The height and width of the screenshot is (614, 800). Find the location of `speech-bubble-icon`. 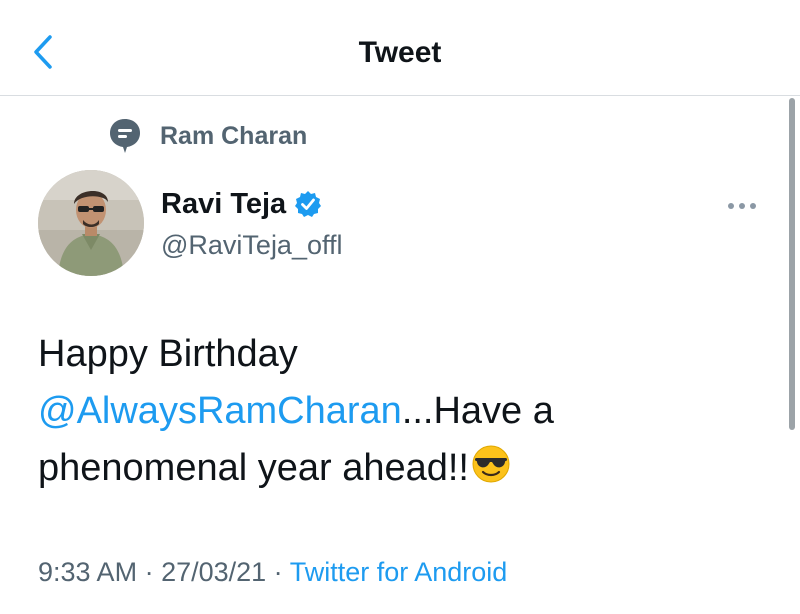

speech-bubble-icon is located at coordinates (125, 136).